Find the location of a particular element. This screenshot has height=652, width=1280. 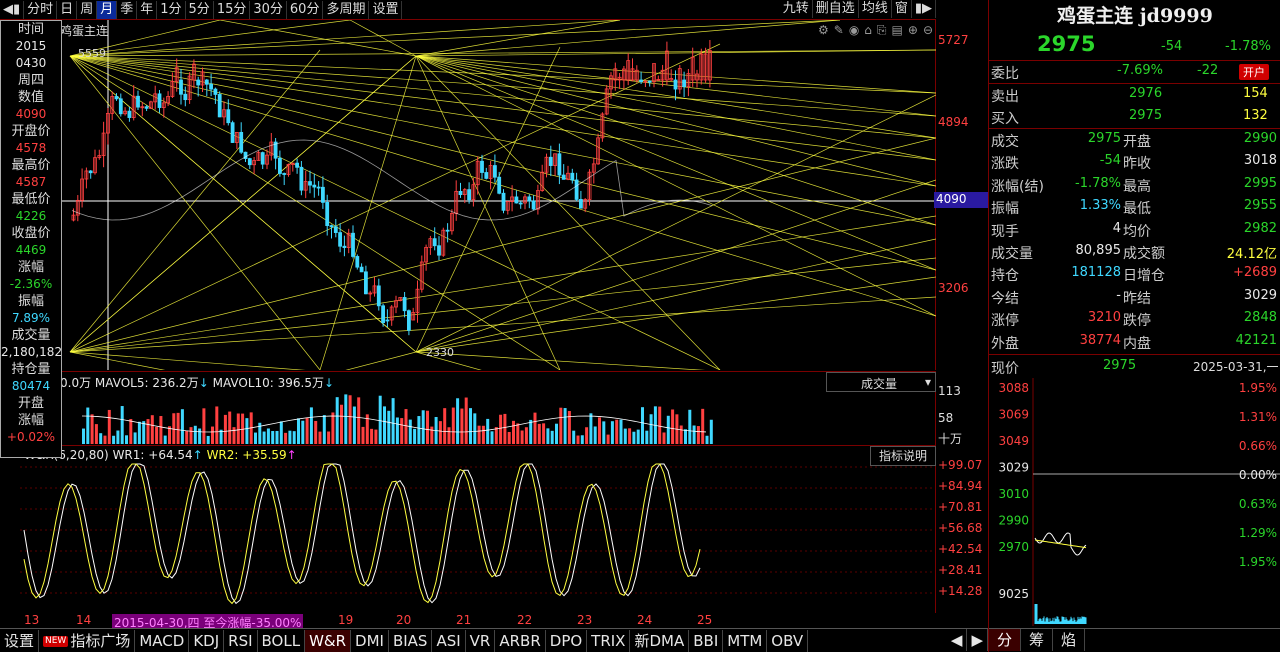

period-tab: 多周期 is located at coordinates (346, 9).